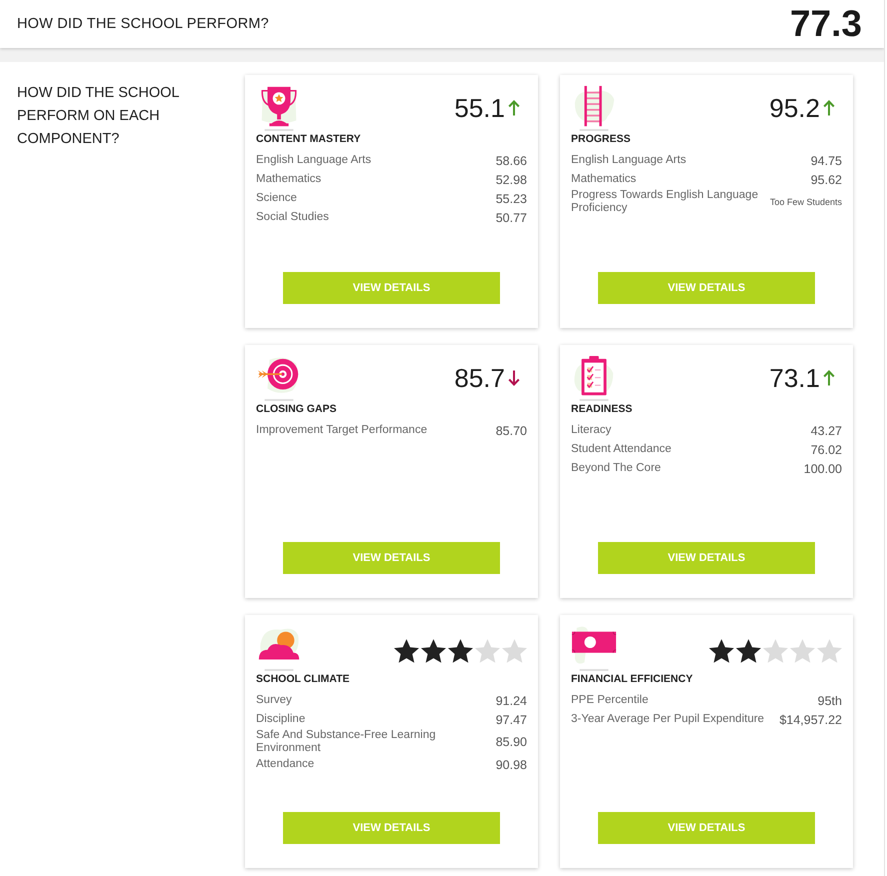  Describe the element at coordinates (479, 378) in the screenshot. I see `component-score: 85.7` at that location.